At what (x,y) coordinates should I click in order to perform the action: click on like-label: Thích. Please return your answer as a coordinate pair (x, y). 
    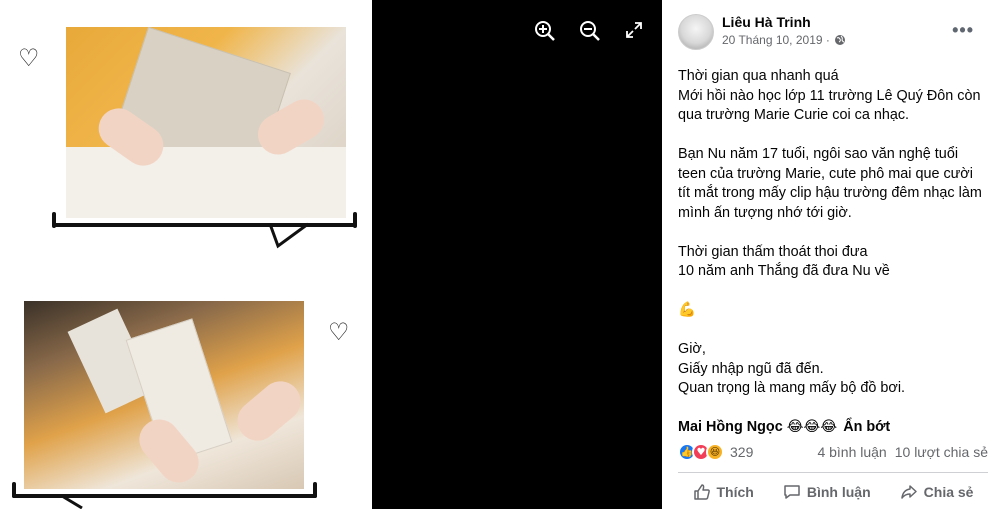
    Looking at the image, I should click on (735, 492).